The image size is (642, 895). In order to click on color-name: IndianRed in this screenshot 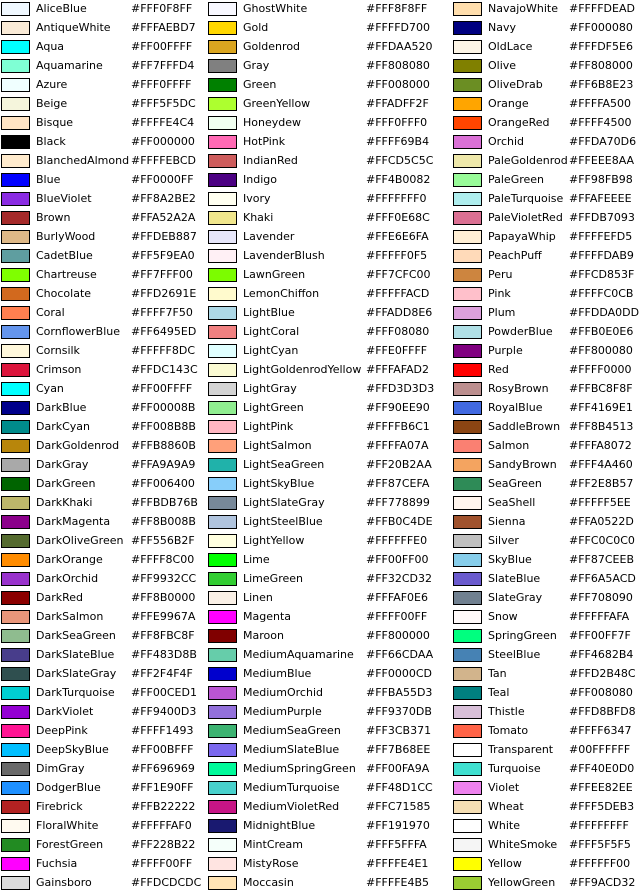, I will do `click(270, 160)`.